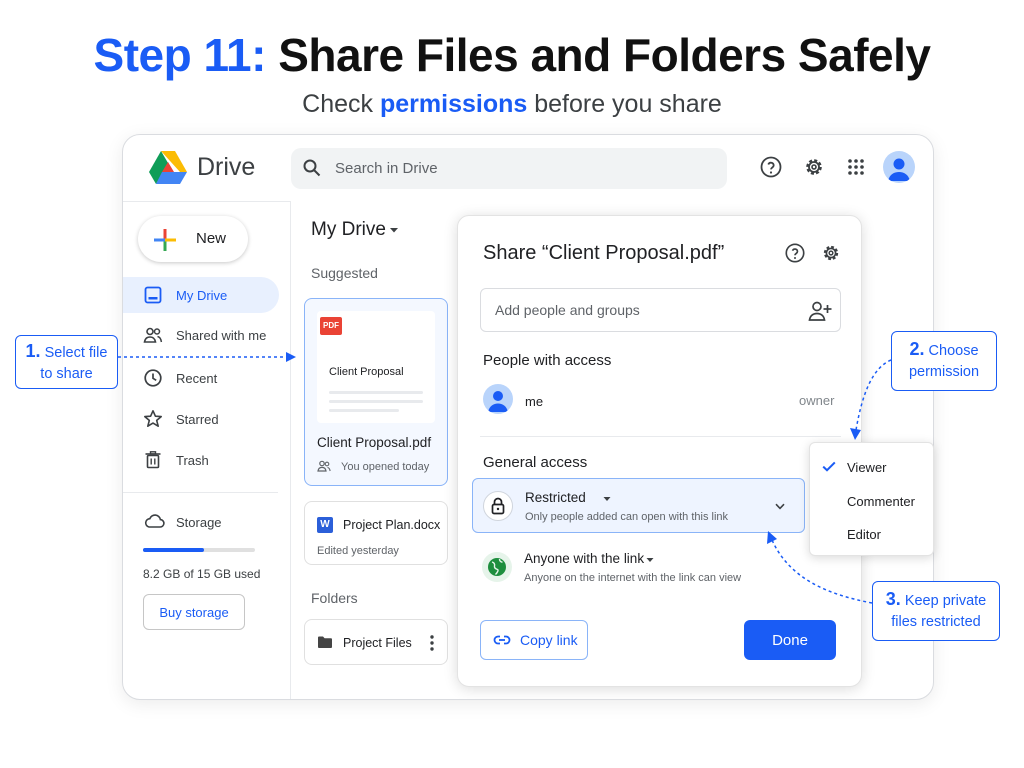  I want to click on check-icon, so click(829, 466).